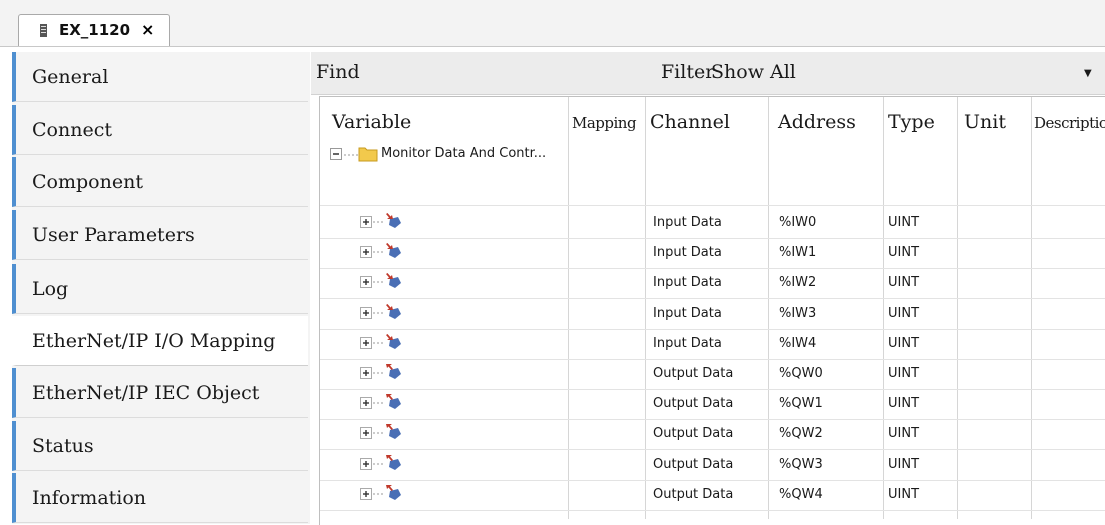  What do you see at coordinates (336, 154) in the screenshot?
I see `collapse-icon` at bounding box center [336, 154].